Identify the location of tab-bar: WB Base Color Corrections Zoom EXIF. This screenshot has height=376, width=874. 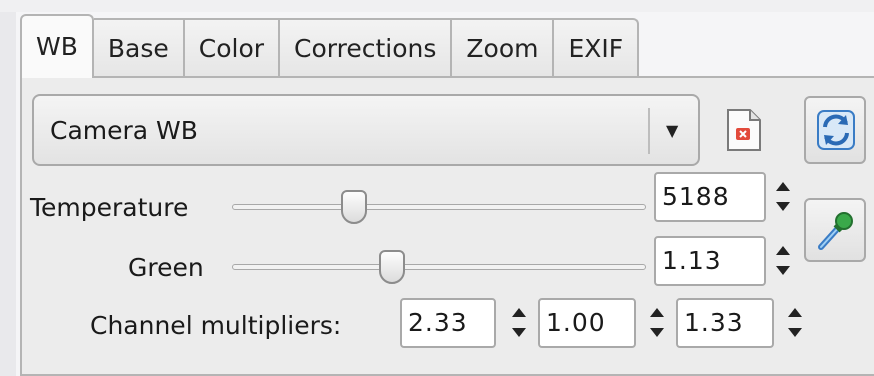
(330, 46).